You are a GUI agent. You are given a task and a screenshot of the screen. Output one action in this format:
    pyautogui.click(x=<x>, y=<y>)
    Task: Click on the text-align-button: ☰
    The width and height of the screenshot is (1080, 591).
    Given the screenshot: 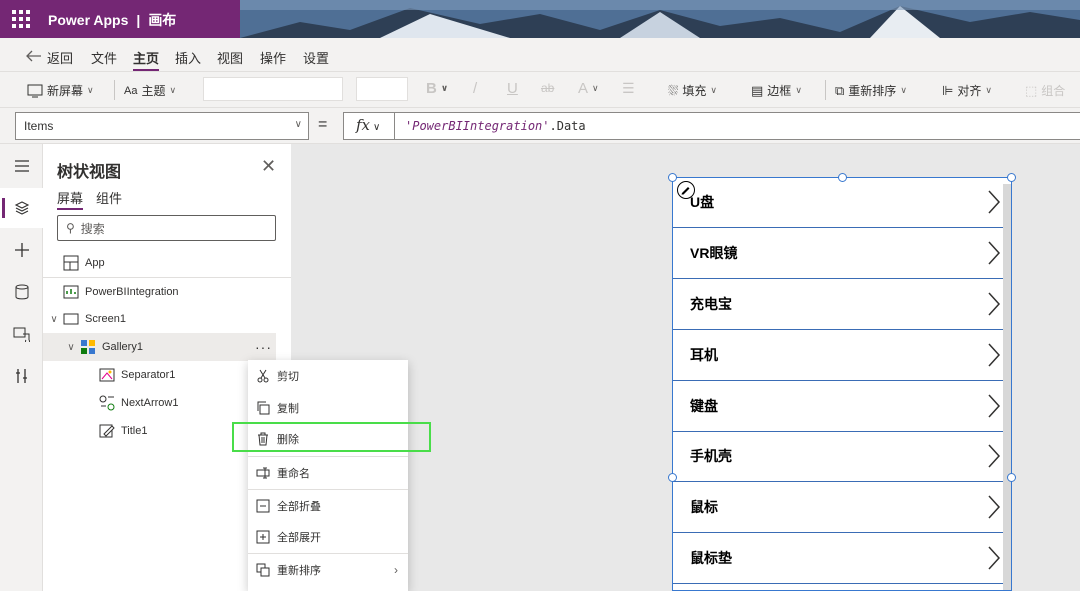 What is the action you would take?
    pyautogui.click(x=628, y=88)
    